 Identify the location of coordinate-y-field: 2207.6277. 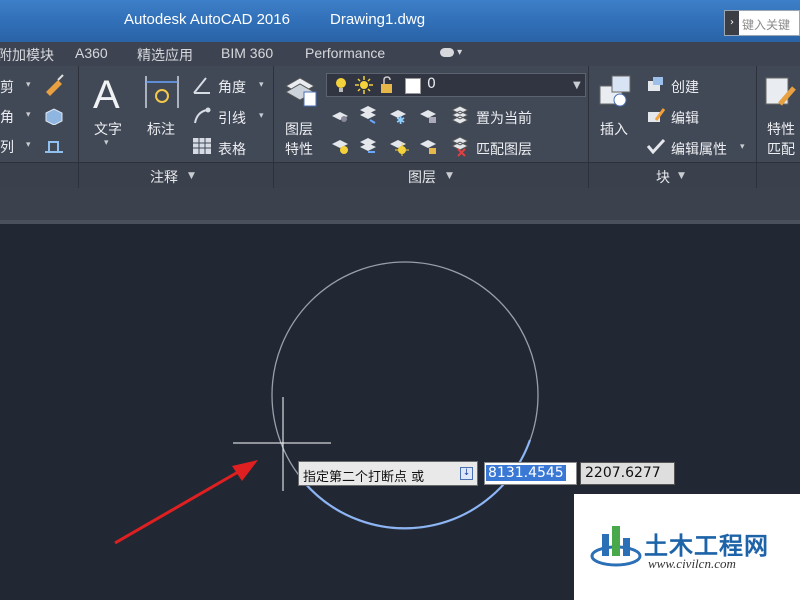
(627, 473).